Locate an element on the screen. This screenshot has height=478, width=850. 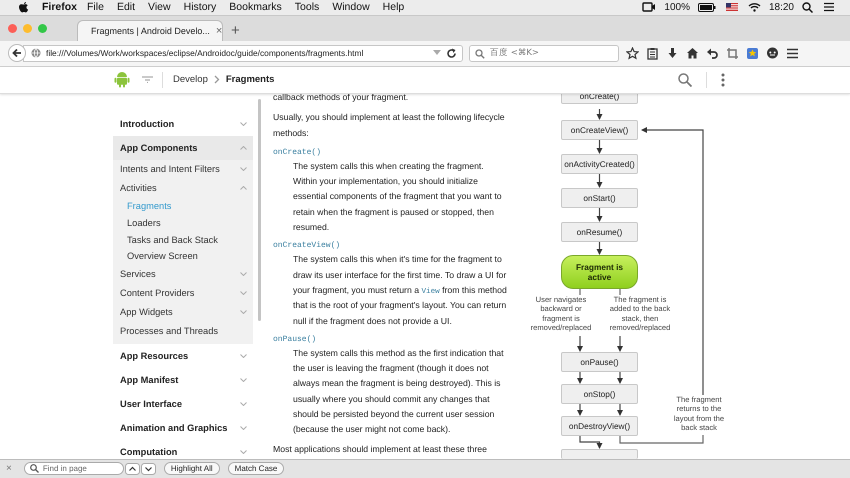
sidebar-item: Tasks and Back Stack is located at coordinates (183, 239).